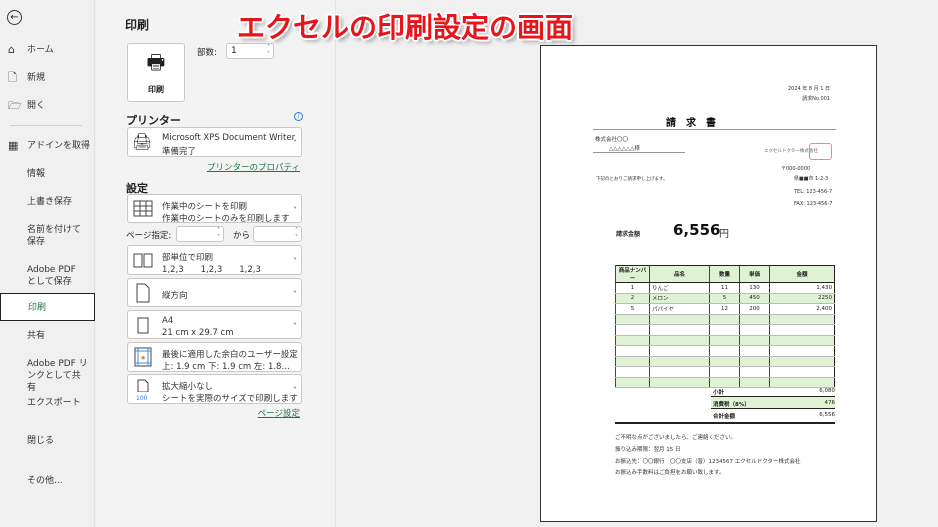 This screenshot has height=527, width=938. Describe the element at coordinates (47, 106) in the screenshot. I see `sidebar-item-open: 🗁 開く` at that location.